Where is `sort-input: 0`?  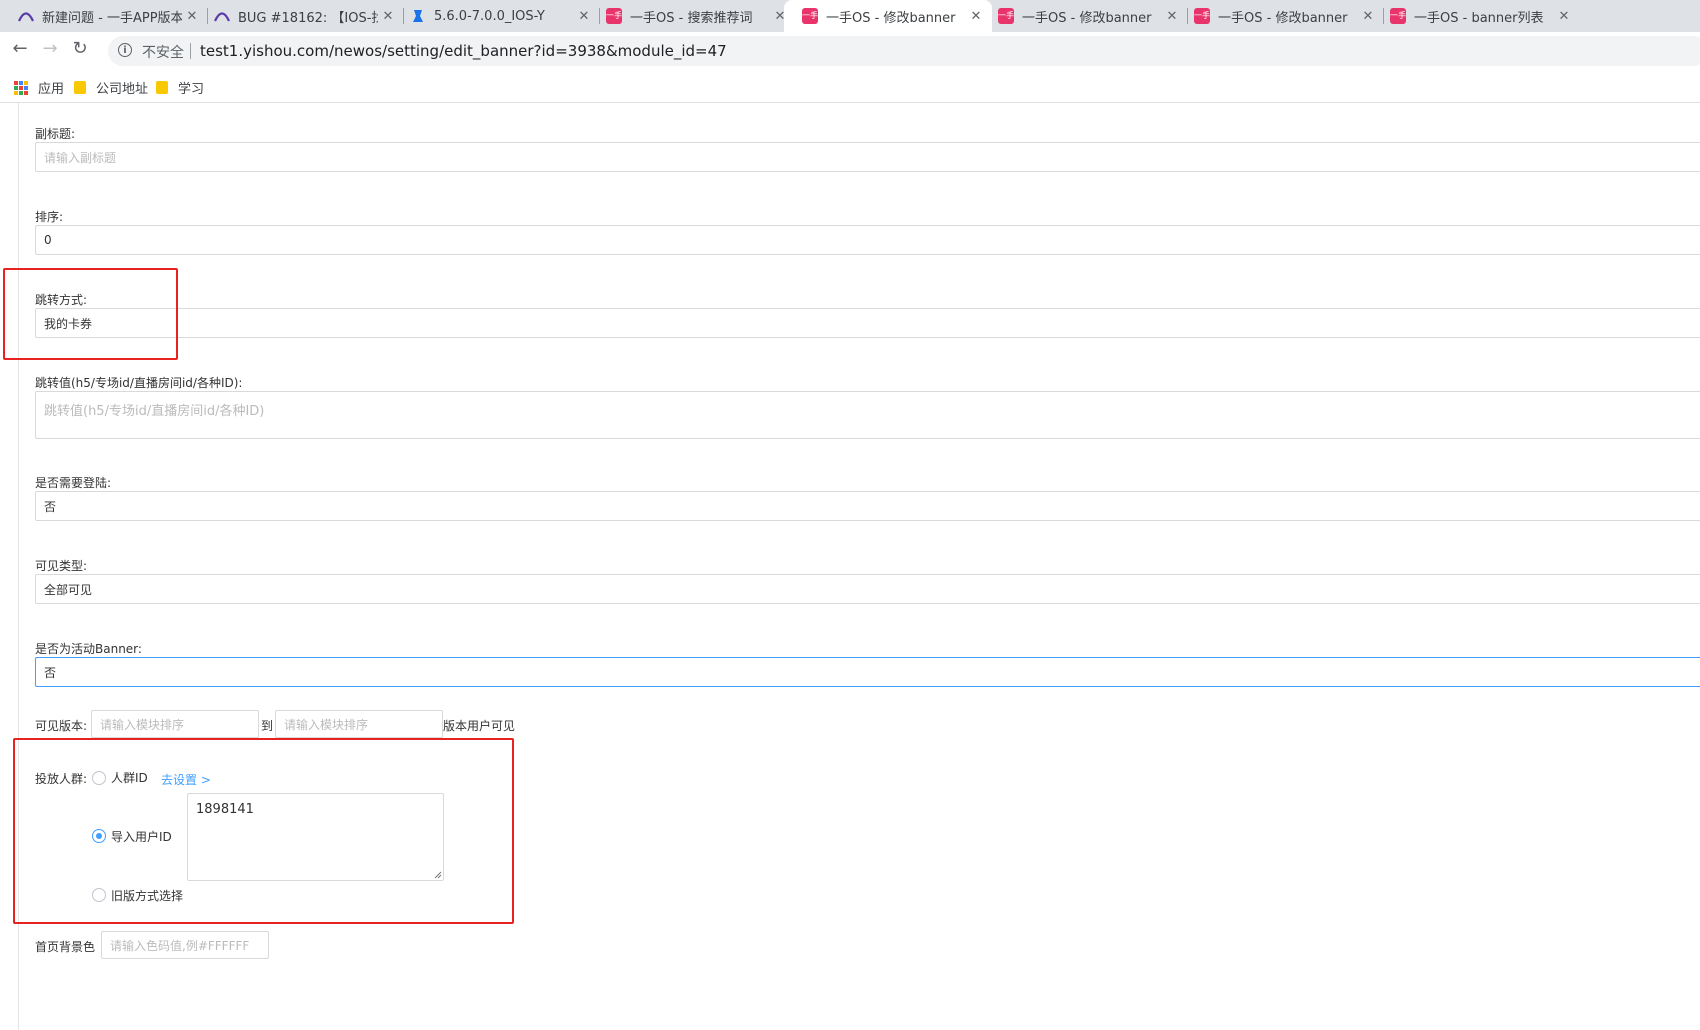
sort-input: 0 is located at coordinates (867, 240).